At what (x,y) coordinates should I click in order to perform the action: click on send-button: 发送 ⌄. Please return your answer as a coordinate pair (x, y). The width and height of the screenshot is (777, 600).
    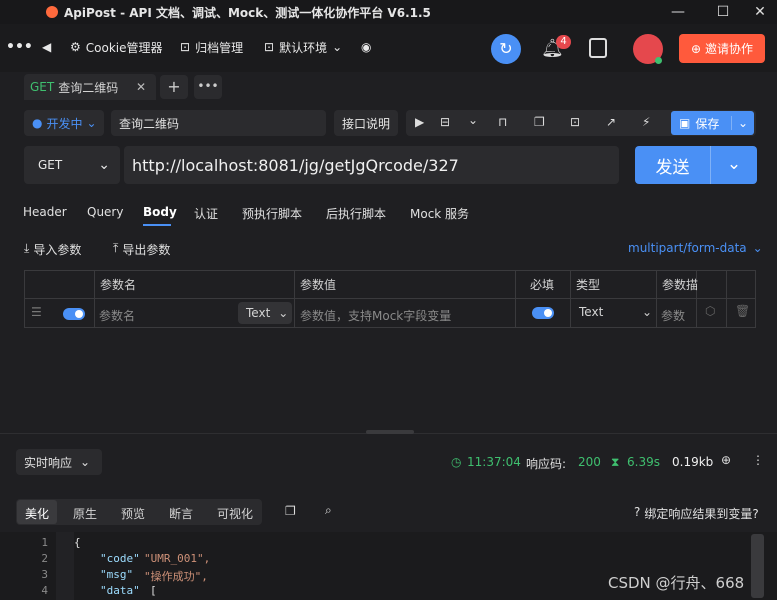
    Looking at the image, I should click on (696, 165).